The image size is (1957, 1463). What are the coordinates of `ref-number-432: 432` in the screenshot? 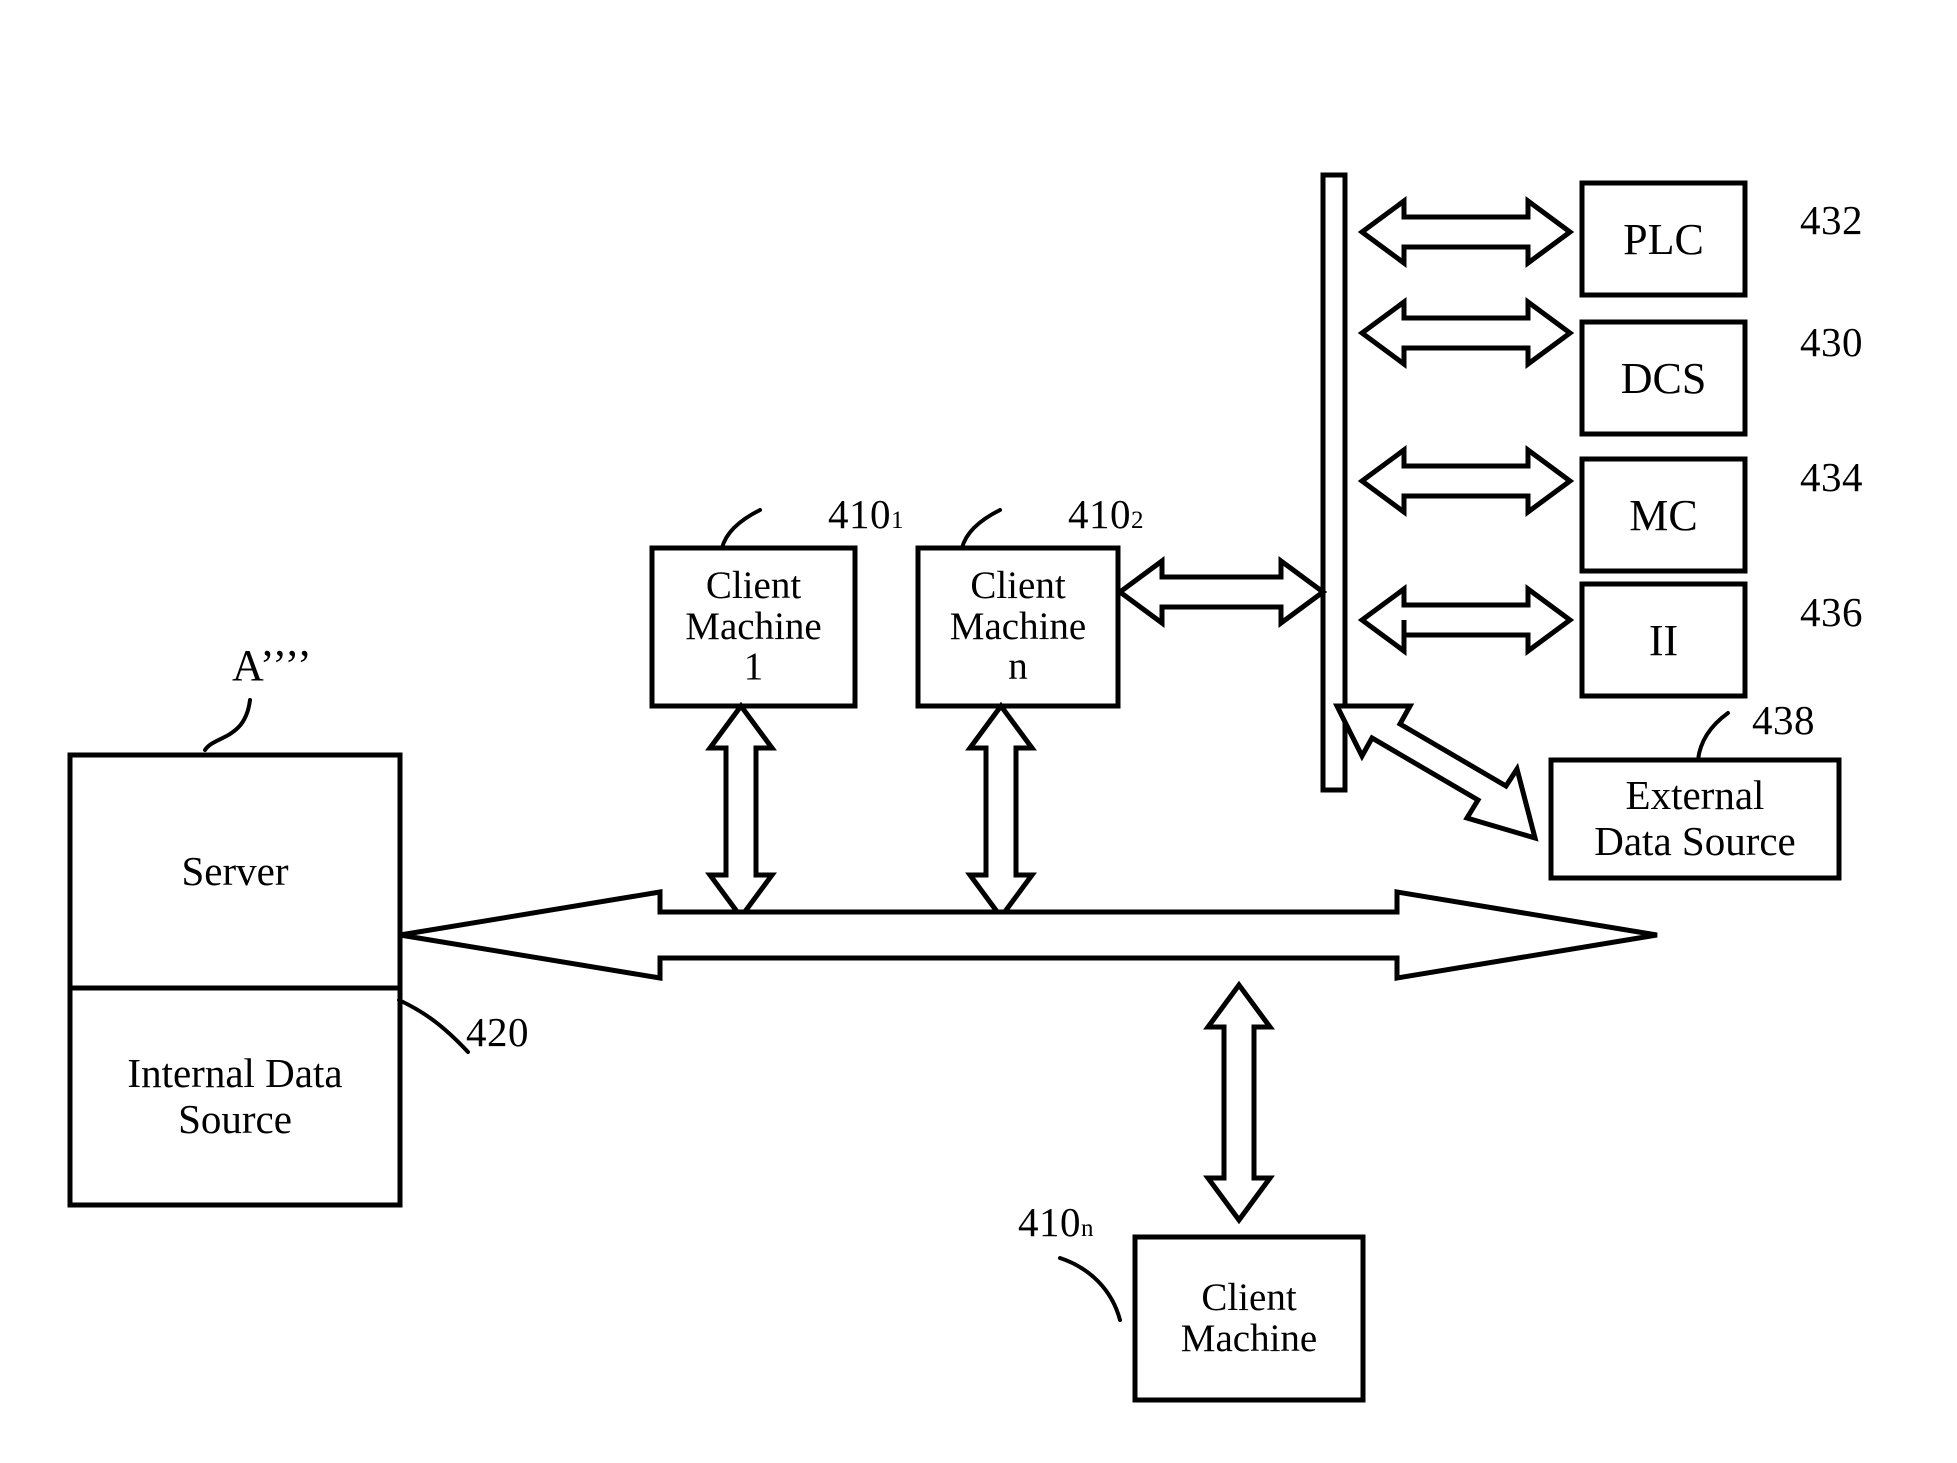 It's located at (1831, 220).